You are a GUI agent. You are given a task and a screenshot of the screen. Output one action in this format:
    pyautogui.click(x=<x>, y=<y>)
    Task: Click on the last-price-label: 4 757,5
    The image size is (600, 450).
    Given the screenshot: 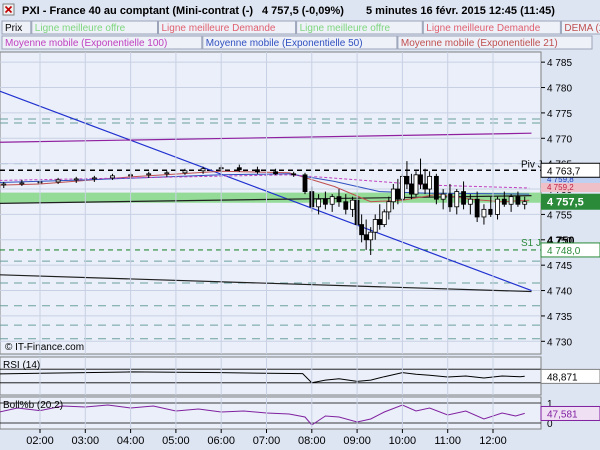 What is the action you would take?
    pyautogui.click(x=565, y=203)
    